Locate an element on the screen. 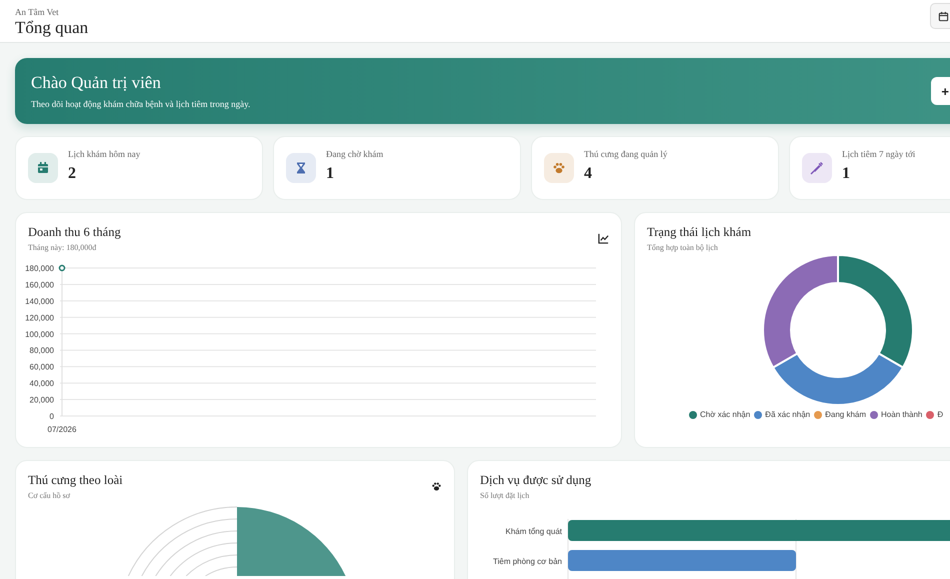 The height and width of the screenshot is (579, 950). axis-tick-label: 160,000 is located at coordinates (39, 285).